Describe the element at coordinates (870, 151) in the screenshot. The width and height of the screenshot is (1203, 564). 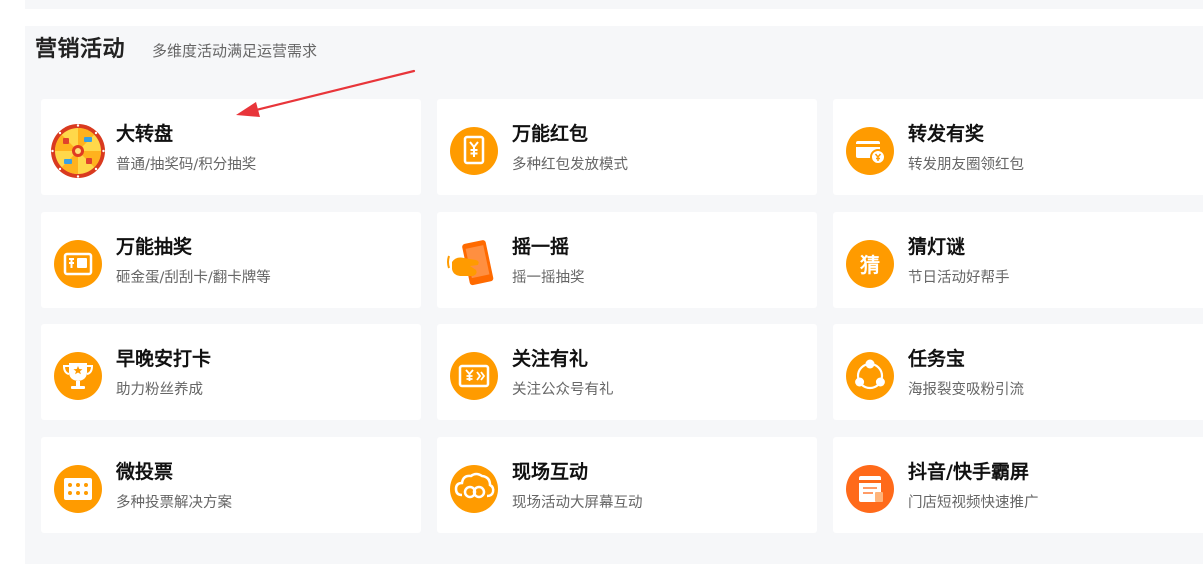
I see `share-reward-icon` at that location.